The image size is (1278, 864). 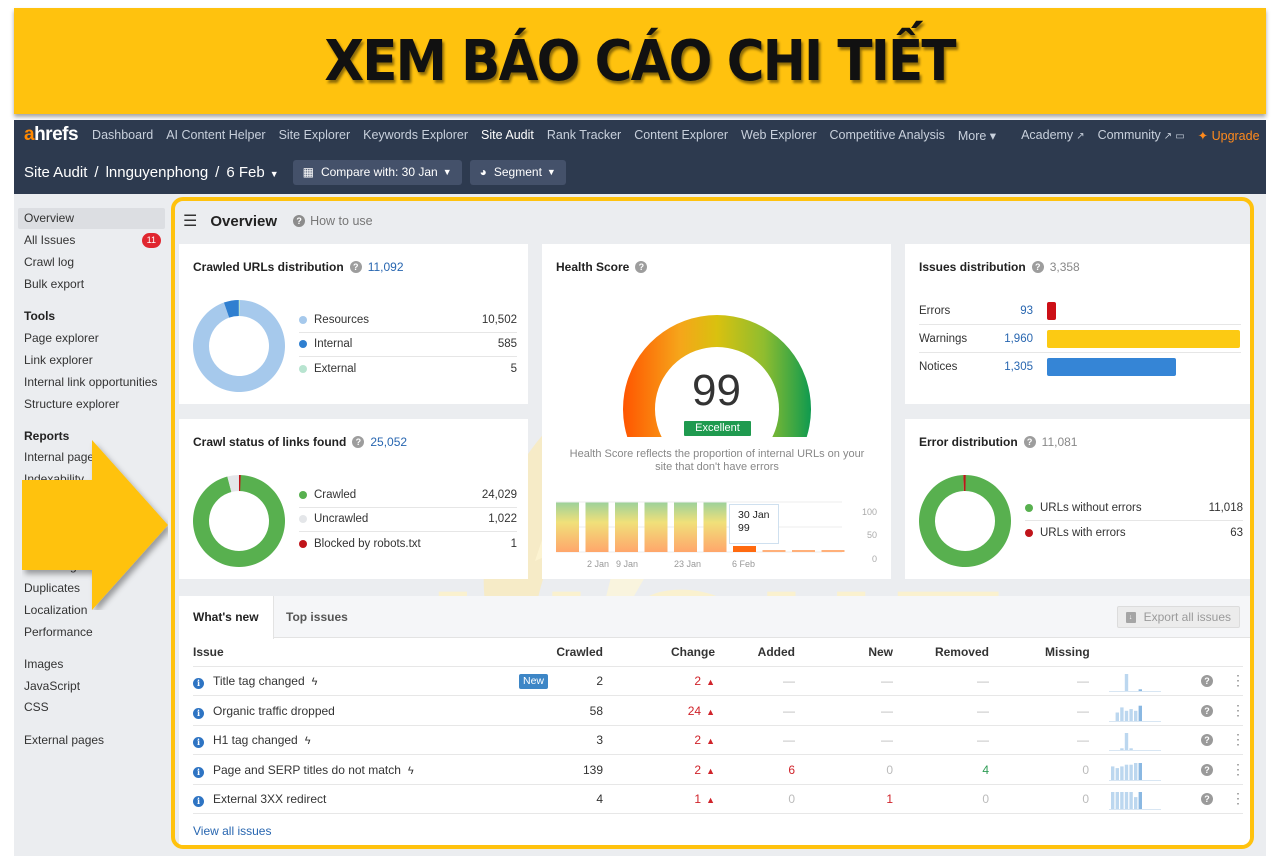 I want to click on sidebar-item-overview: Overview, so click(x=91, y=218).